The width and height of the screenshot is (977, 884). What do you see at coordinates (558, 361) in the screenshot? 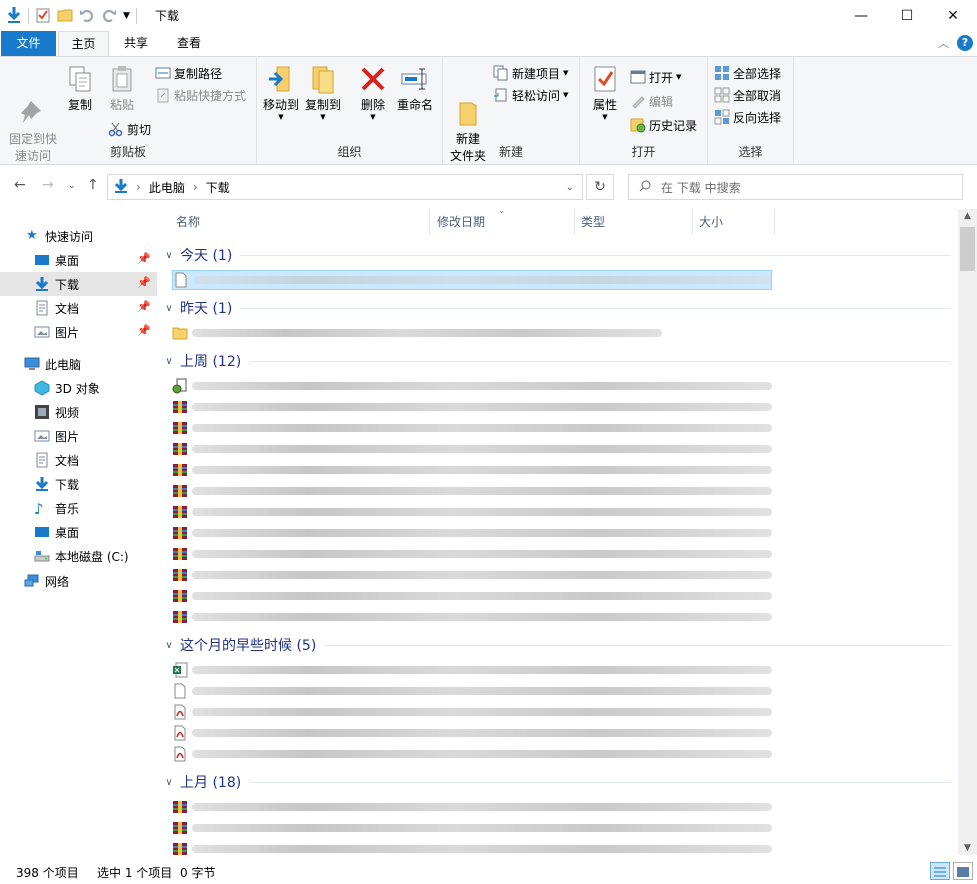
I see `group-header-last-week: ∨ 上周 (12)` at bounding box center [558, 361].